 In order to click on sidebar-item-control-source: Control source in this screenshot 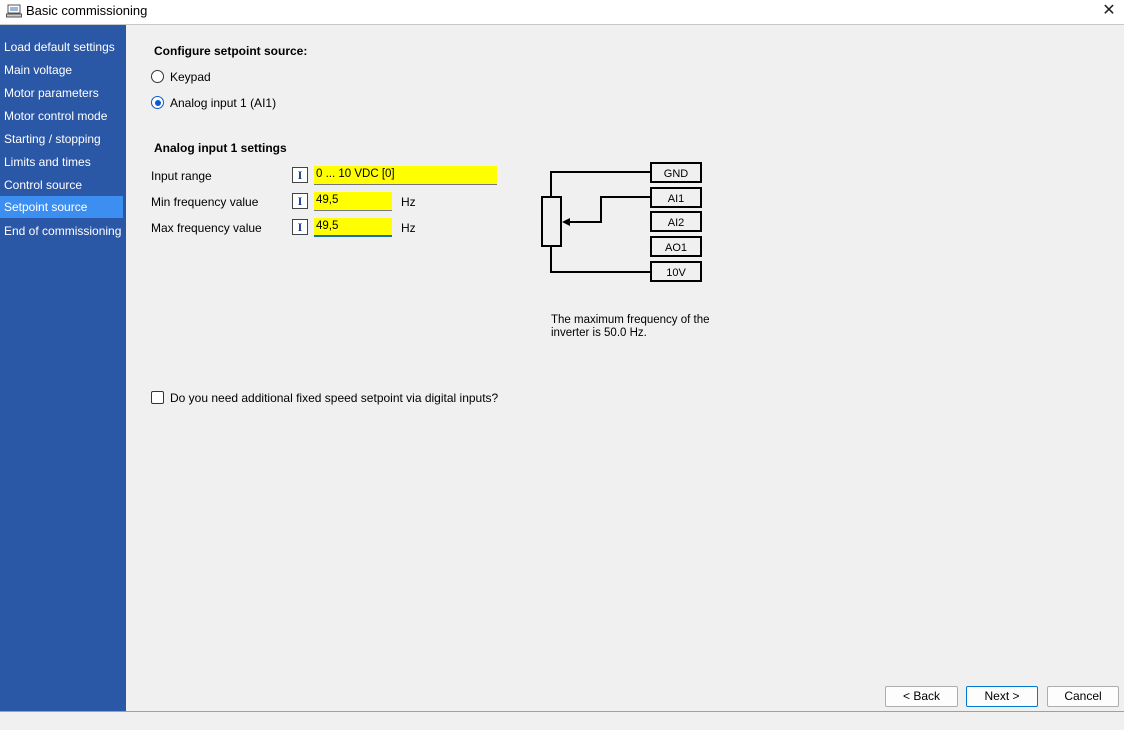, I will do `click(61, 185)`.